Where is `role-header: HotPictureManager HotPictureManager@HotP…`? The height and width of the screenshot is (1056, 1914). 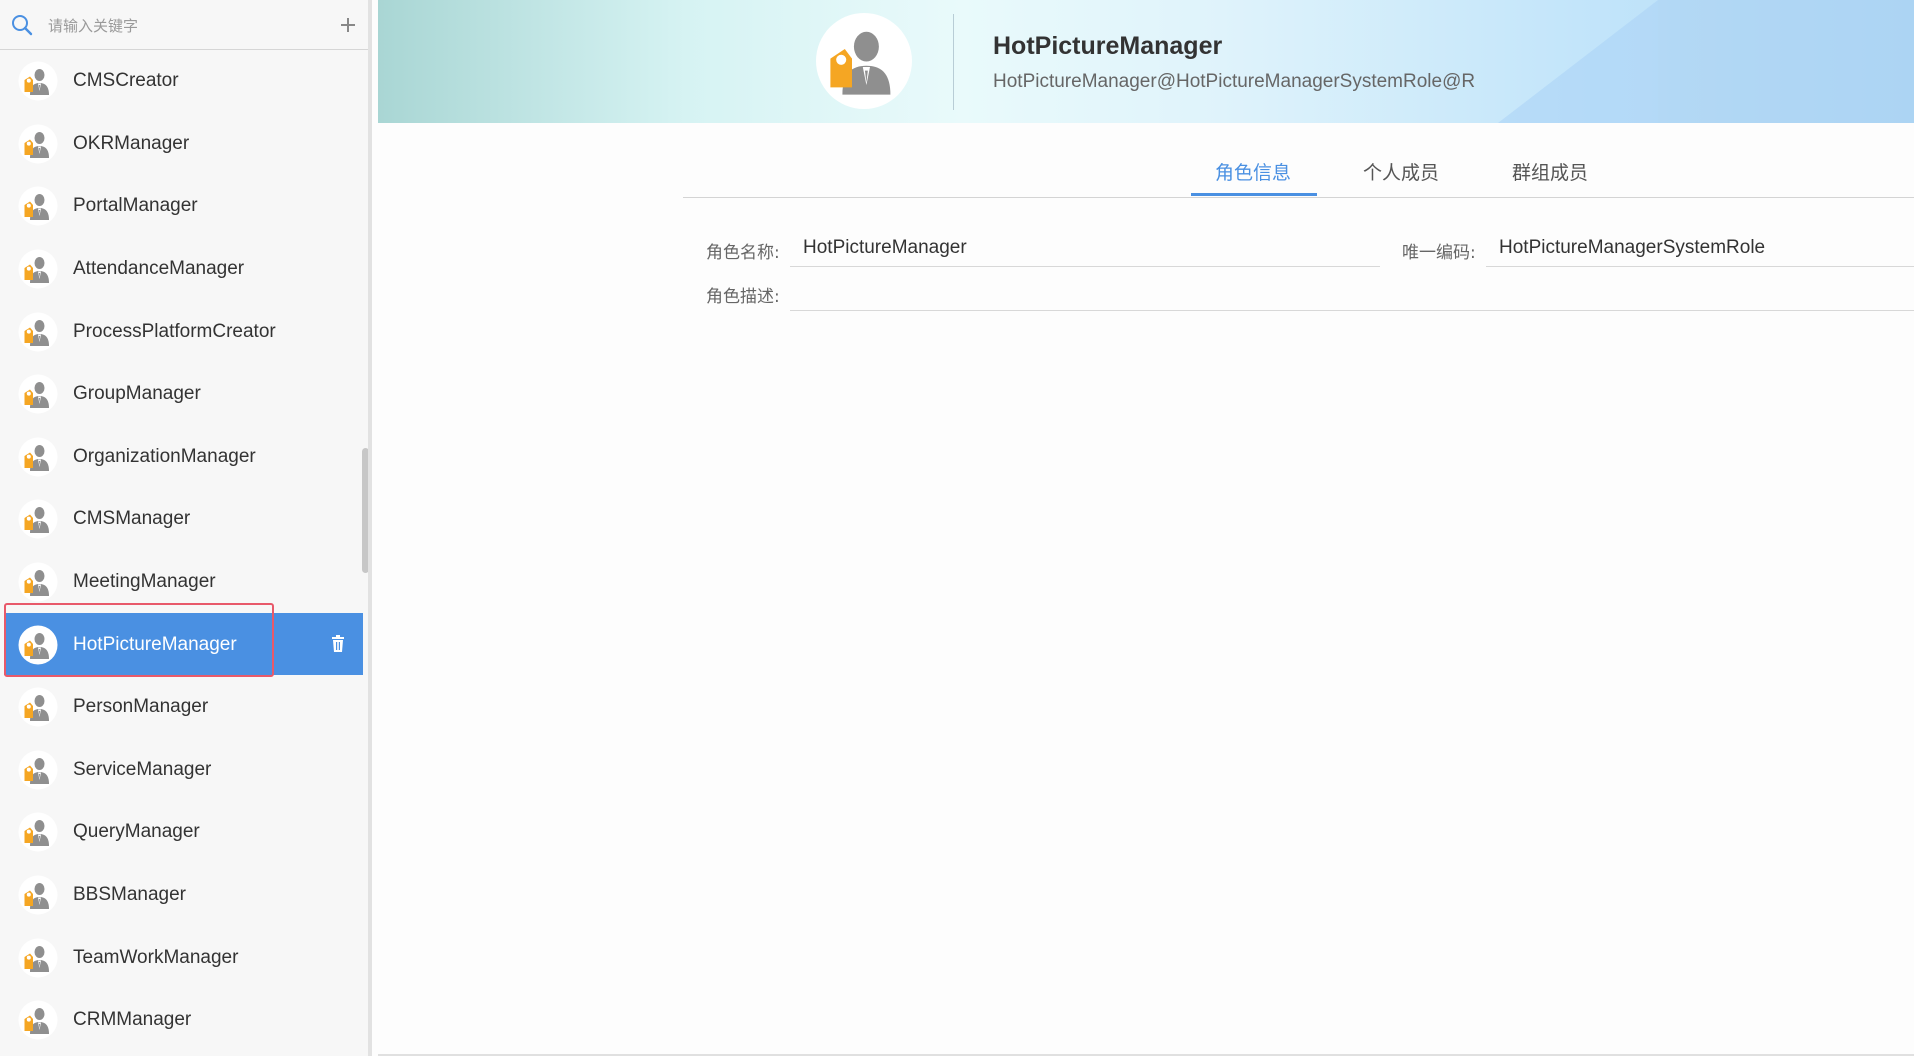
role-header: HotPictureManager HotPictureManager@HotP… is located at coordinates (1146, 61).